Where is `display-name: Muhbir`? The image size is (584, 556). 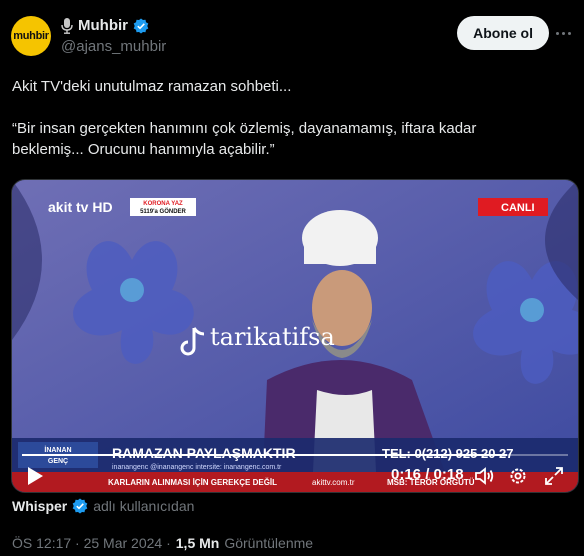 display-name: Muhbir is located at coordinates (103, 25).